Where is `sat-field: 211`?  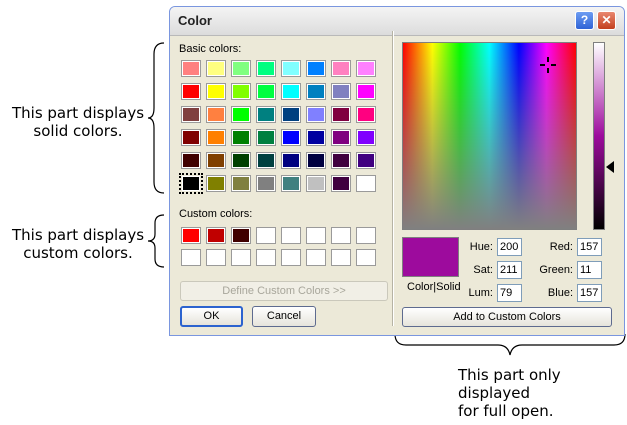 sat-field: 211 is located at coordinates (509, 270).